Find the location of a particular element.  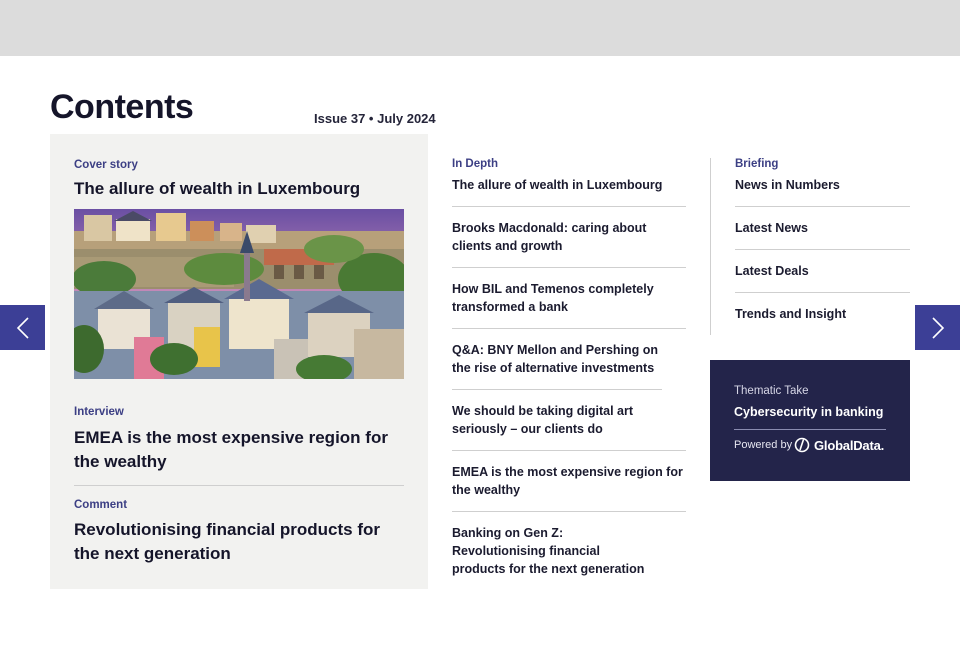

globaldata-logo-text: GlobalData. is located at coordinates (849, 445).